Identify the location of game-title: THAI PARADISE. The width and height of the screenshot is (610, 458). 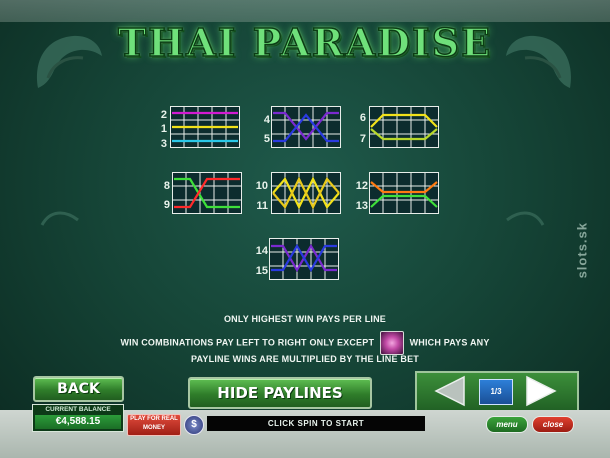
(305, 42).